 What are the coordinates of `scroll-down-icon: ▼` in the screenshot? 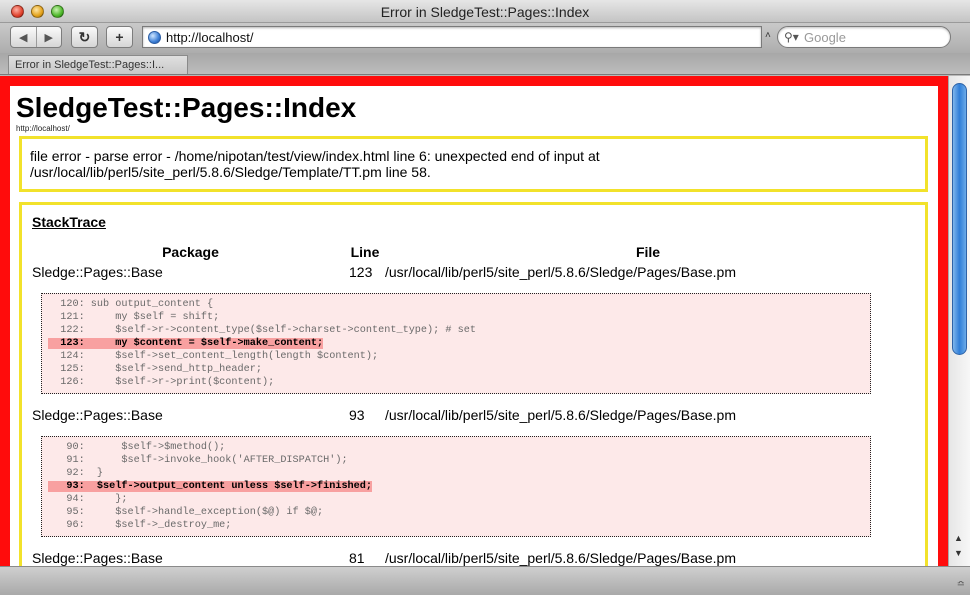 It's located at (958, 553).